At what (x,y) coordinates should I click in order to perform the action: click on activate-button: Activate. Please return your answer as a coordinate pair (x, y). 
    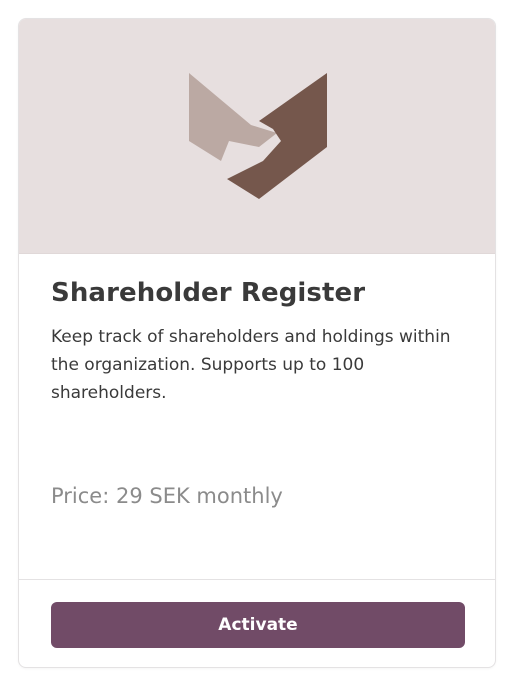
    Looking at the image, I should click on (258, 625).